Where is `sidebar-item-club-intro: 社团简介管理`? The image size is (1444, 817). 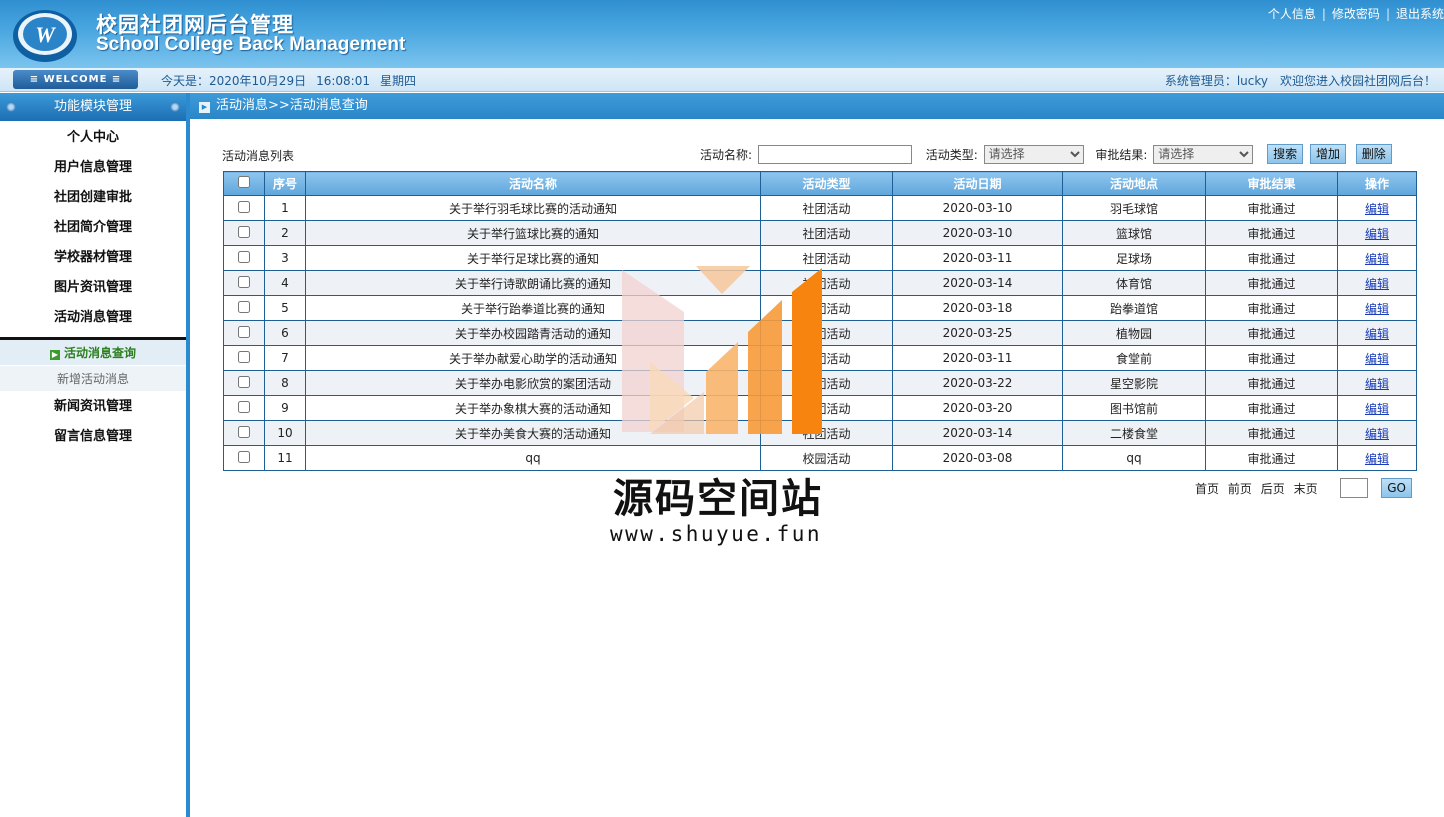 sidebar-item-club-intro: 社团简介管理 is located at coordinates (93, 228).